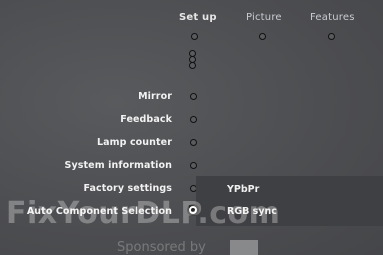  I want to click on menu-item-factory-settings: Factory settings, so click(128, 188).